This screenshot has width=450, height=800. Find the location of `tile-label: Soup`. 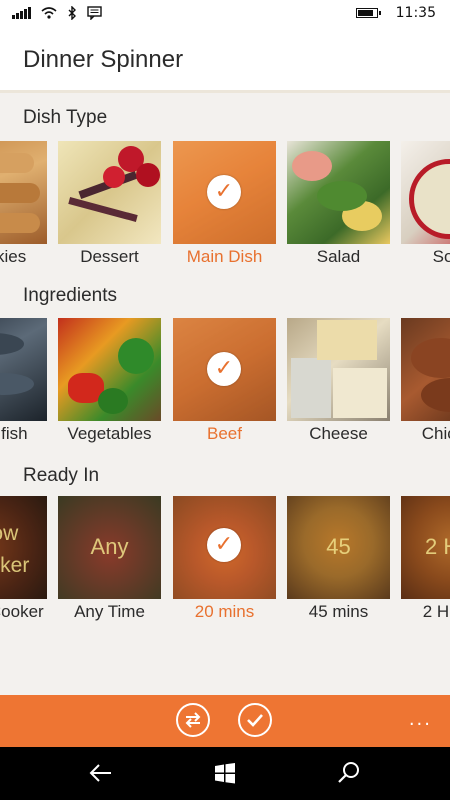

tile-label: Soup is located at coordinates (441, 256).